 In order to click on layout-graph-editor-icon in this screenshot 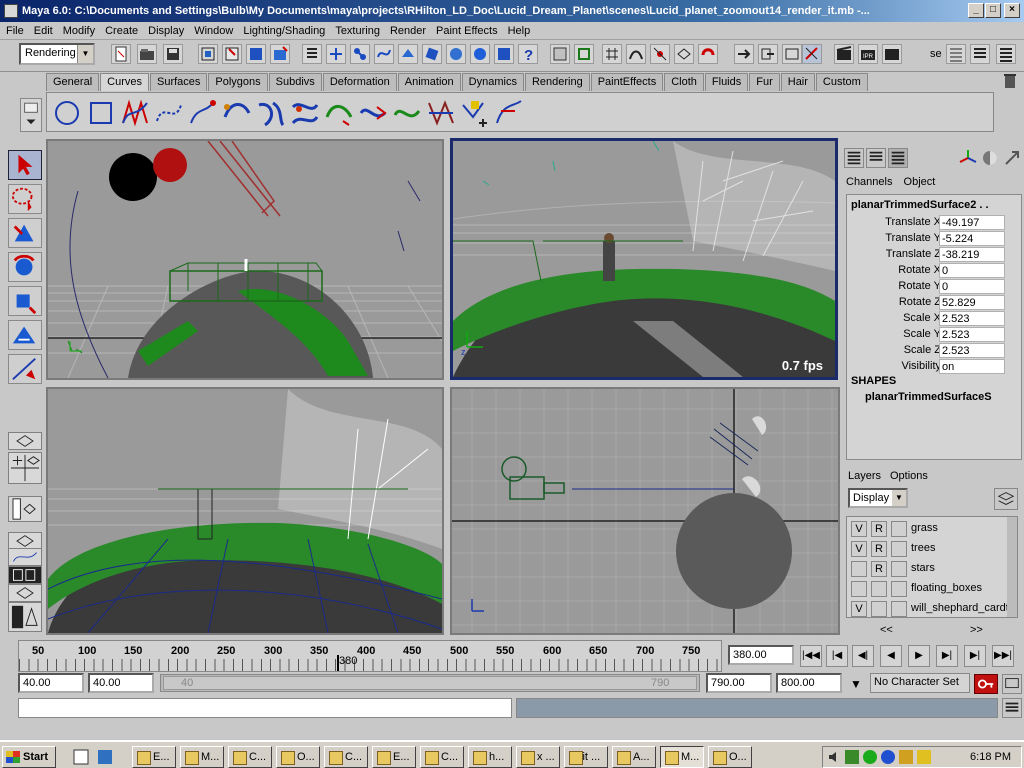, I will do `click(25, 557)`.